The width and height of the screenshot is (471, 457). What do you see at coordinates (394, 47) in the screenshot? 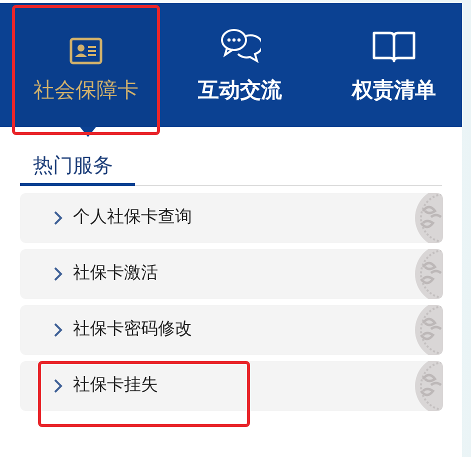
I see `book-icon` at bounding box center [394, 47].